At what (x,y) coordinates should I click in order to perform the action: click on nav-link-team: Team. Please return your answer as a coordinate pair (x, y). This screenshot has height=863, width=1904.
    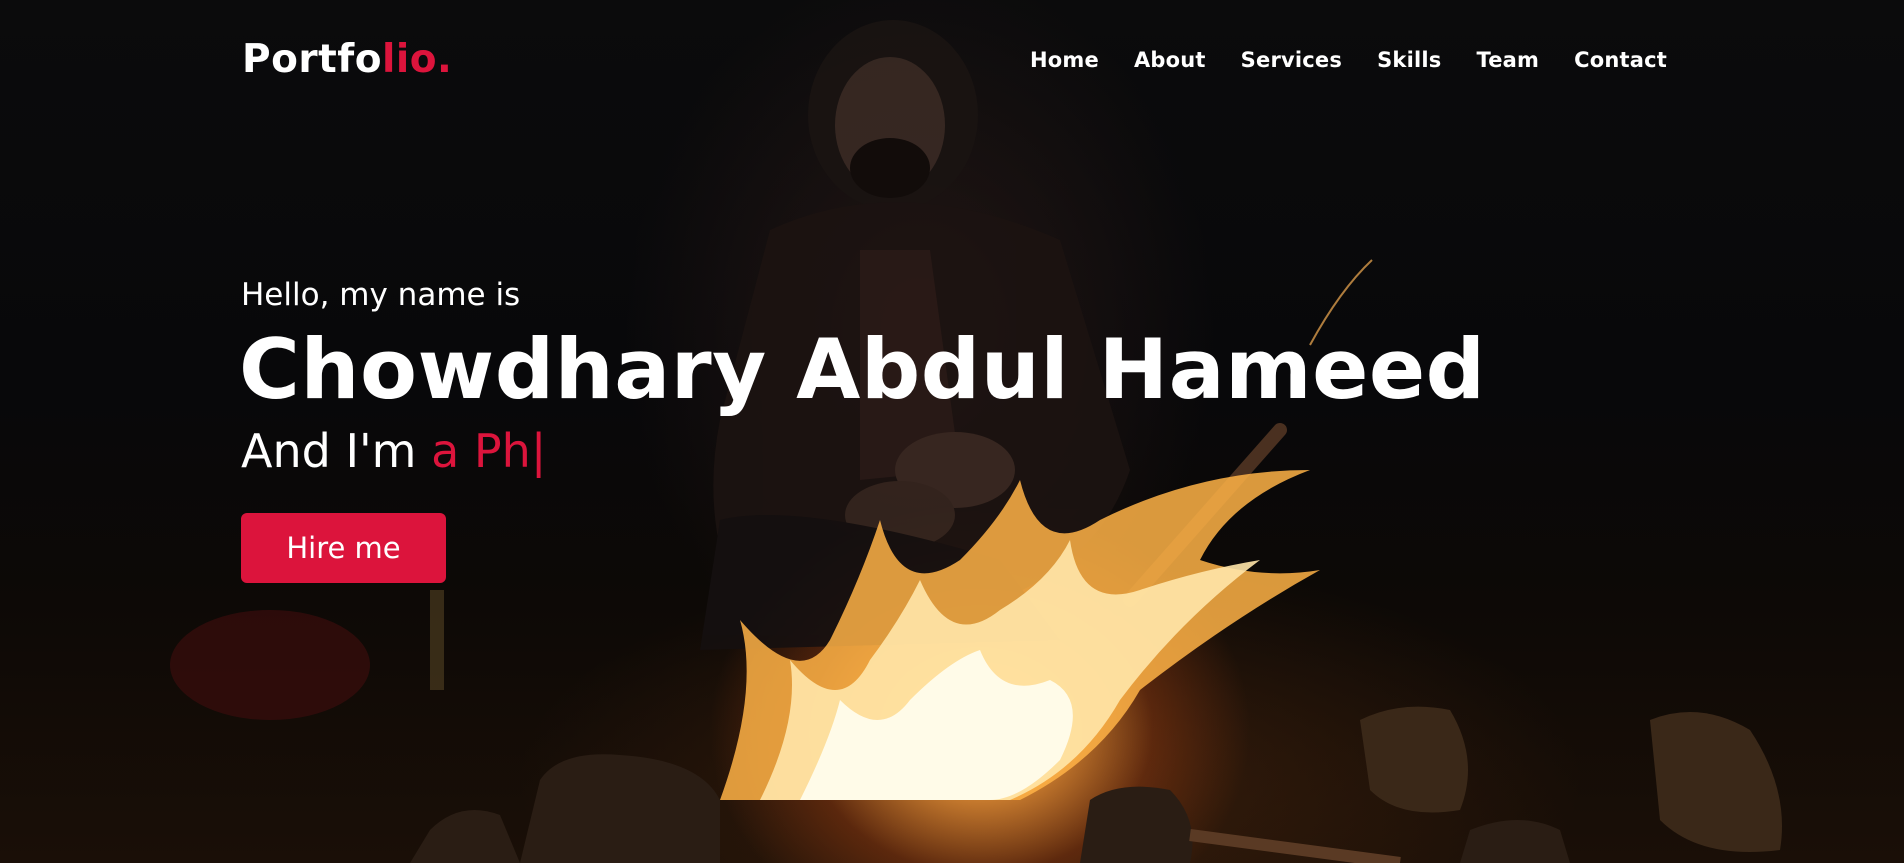
    Looking at the image, I should click on (1507, 60).